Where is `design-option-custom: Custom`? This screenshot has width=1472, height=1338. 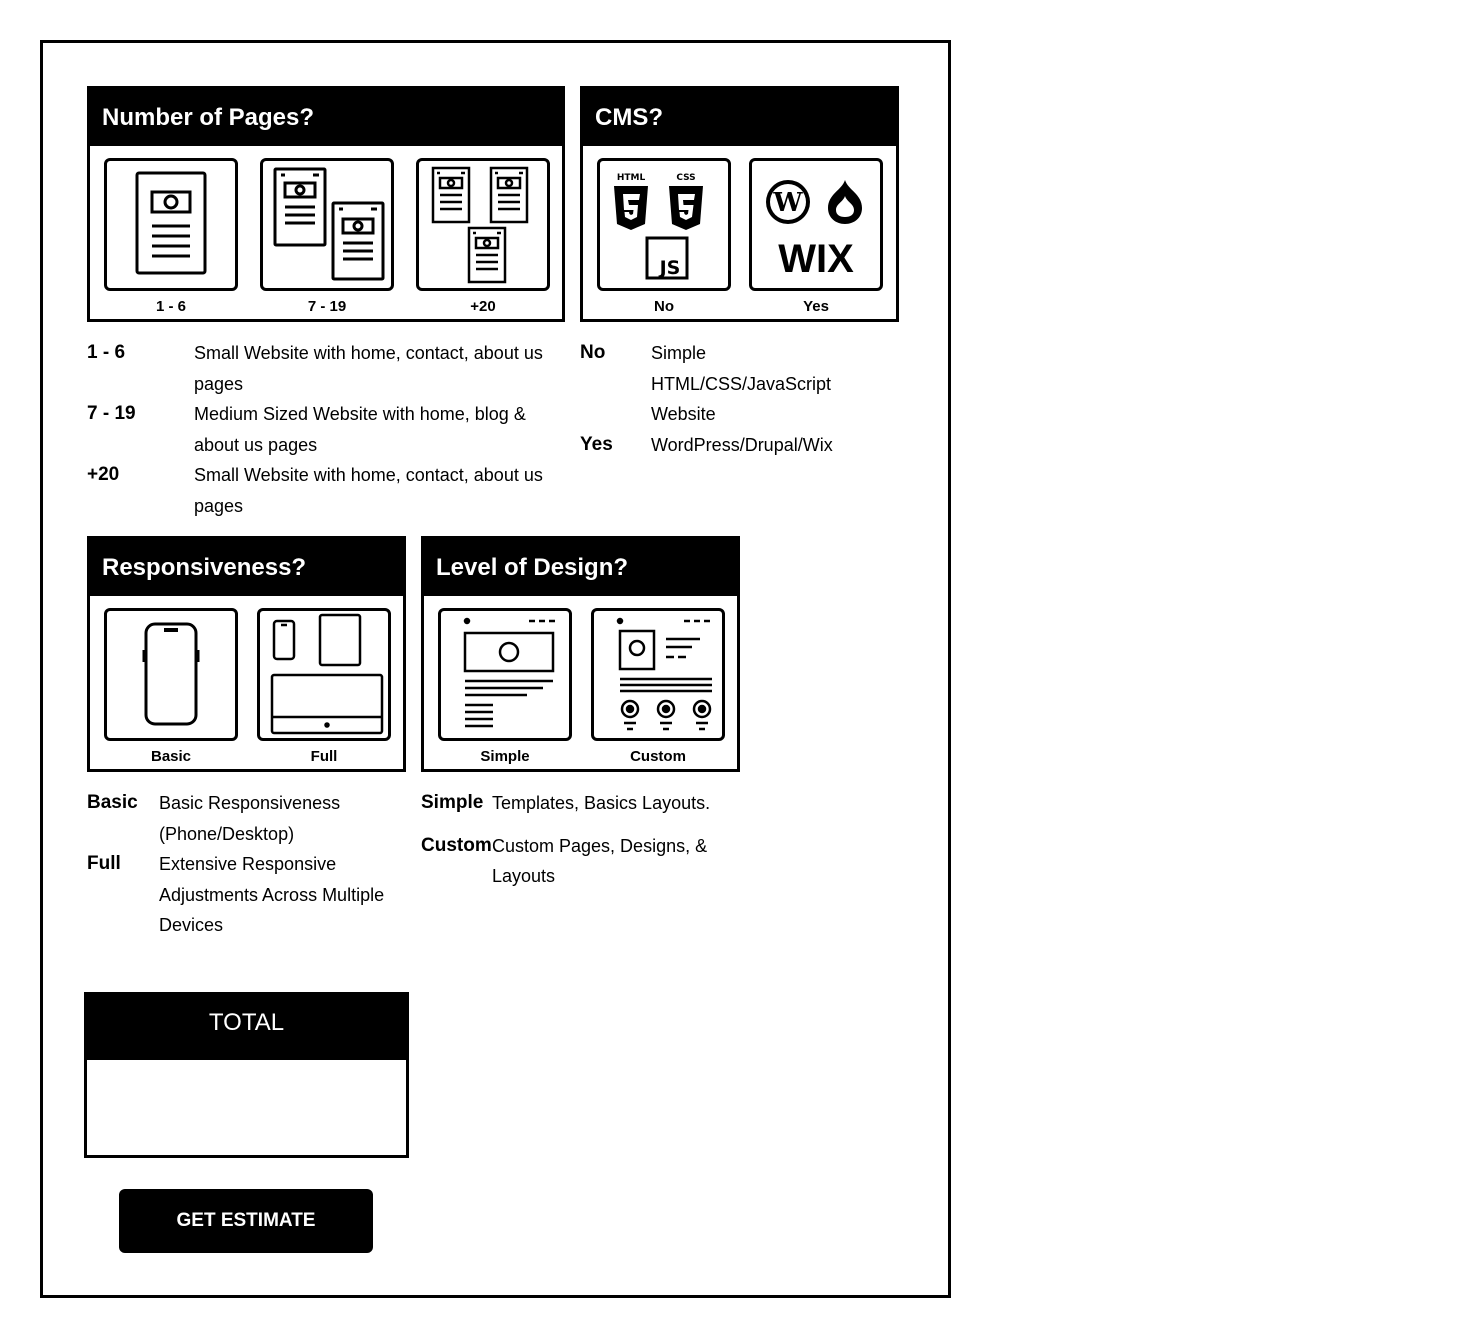
design-option-custom: Custom is located at coordinates (658, 686).